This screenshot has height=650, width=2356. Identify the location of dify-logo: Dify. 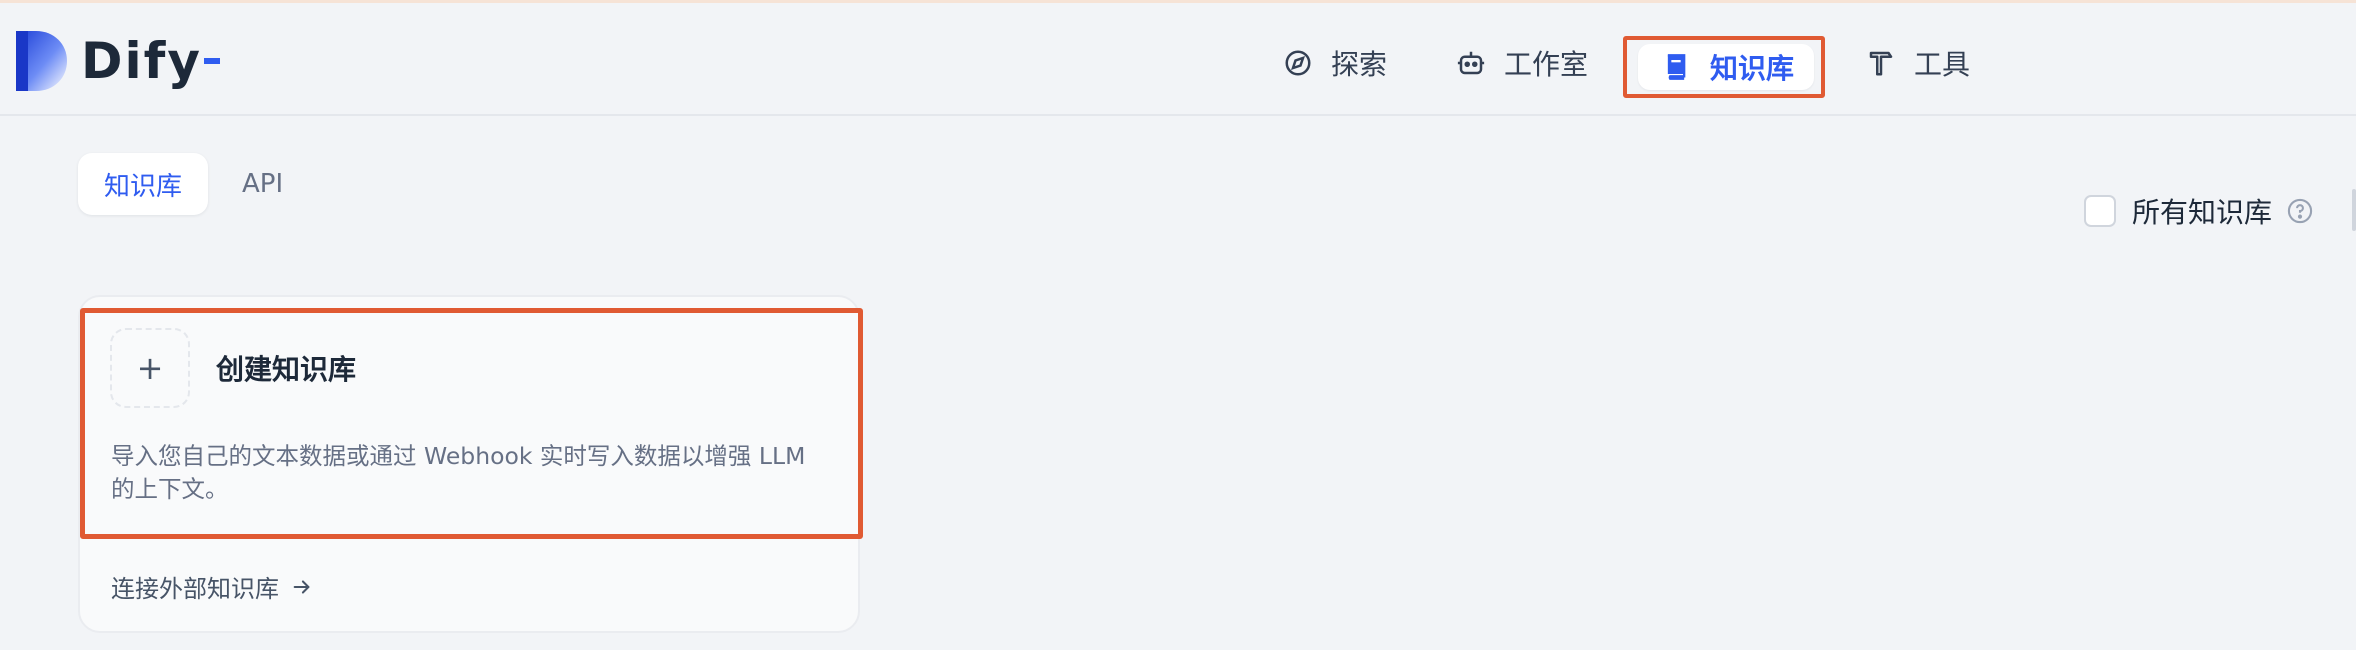
(118, 61).